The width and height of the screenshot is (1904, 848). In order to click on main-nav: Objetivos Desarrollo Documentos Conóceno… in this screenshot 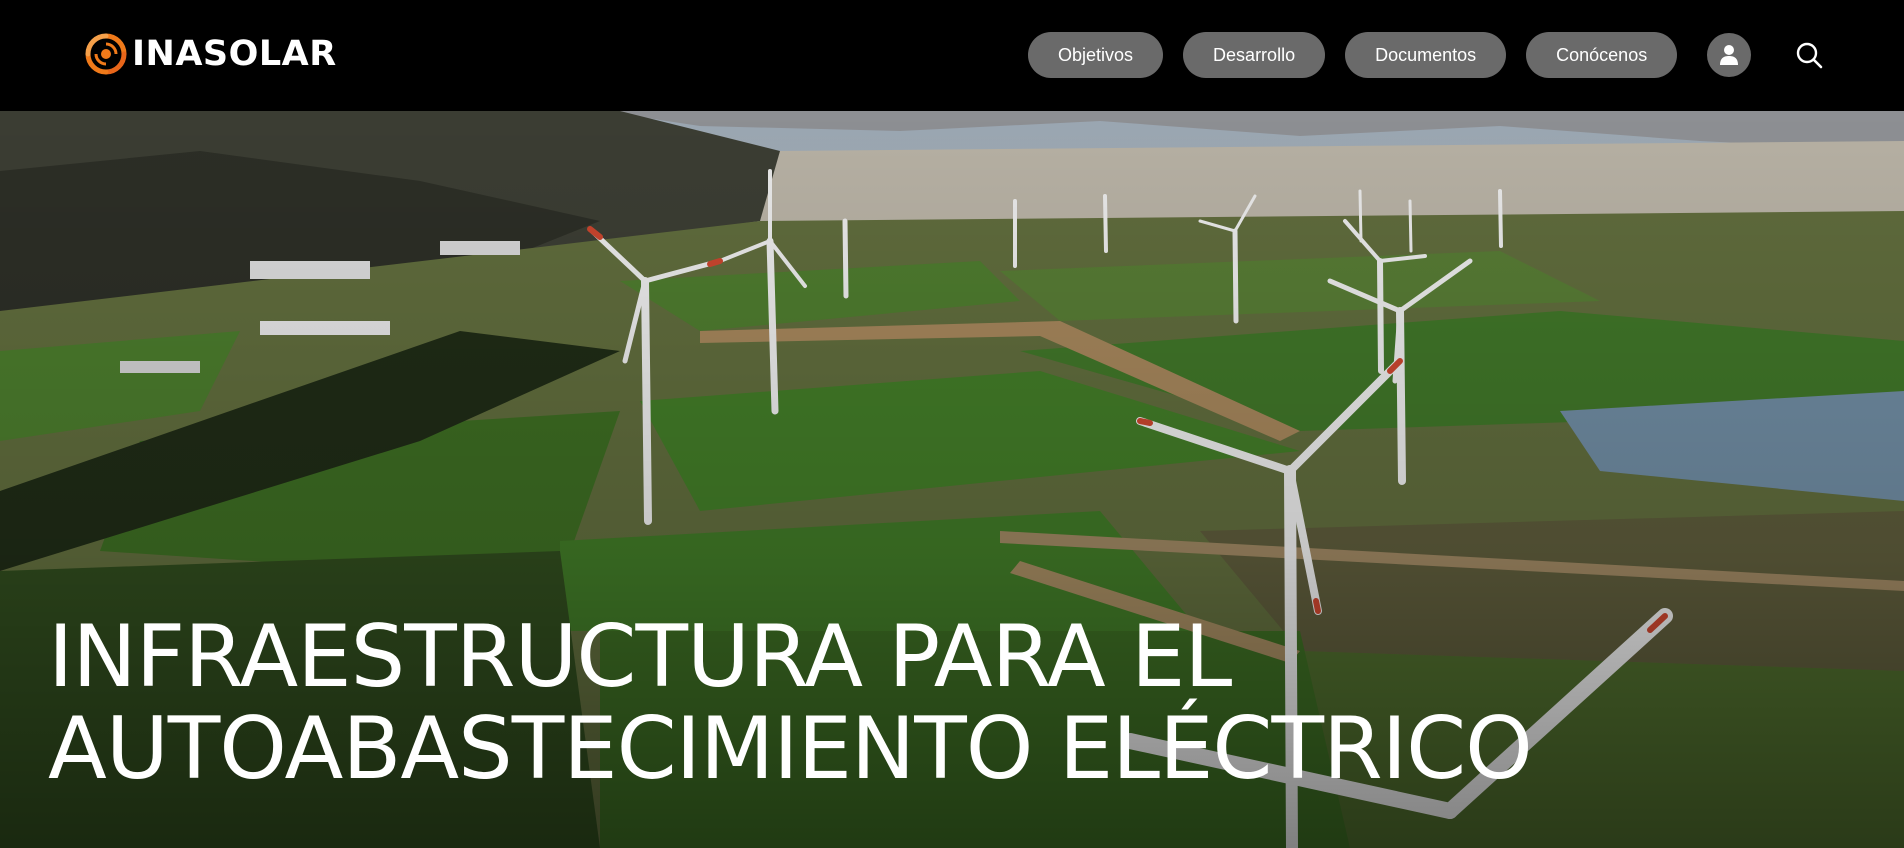, I will do `click(1353, 55)`.